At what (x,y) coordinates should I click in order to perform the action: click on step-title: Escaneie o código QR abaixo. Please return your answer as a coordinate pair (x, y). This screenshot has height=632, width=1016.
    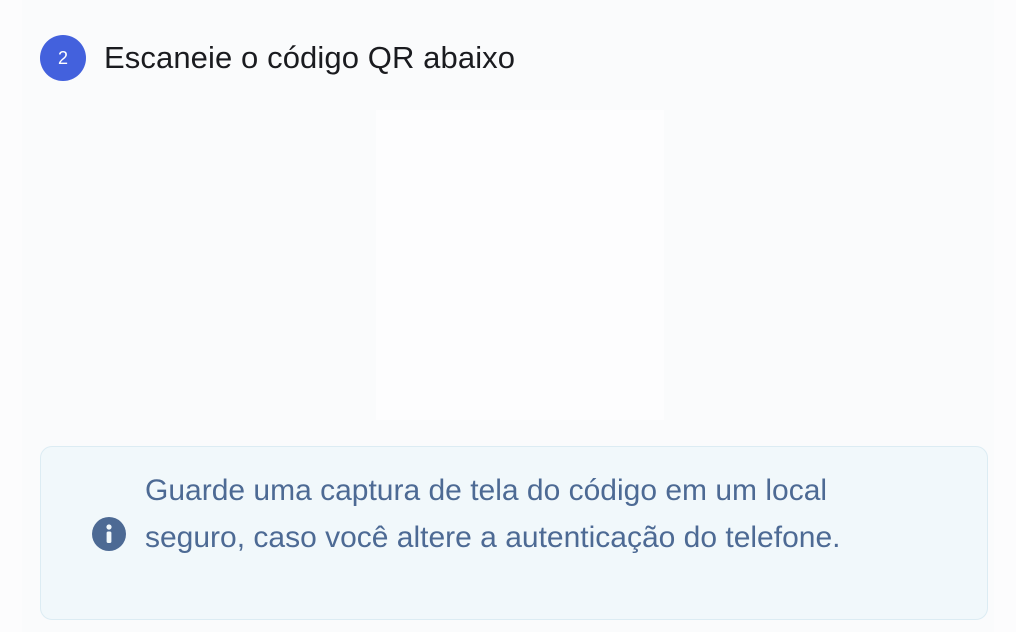
    Looking at the image, I should click on (310, 57).